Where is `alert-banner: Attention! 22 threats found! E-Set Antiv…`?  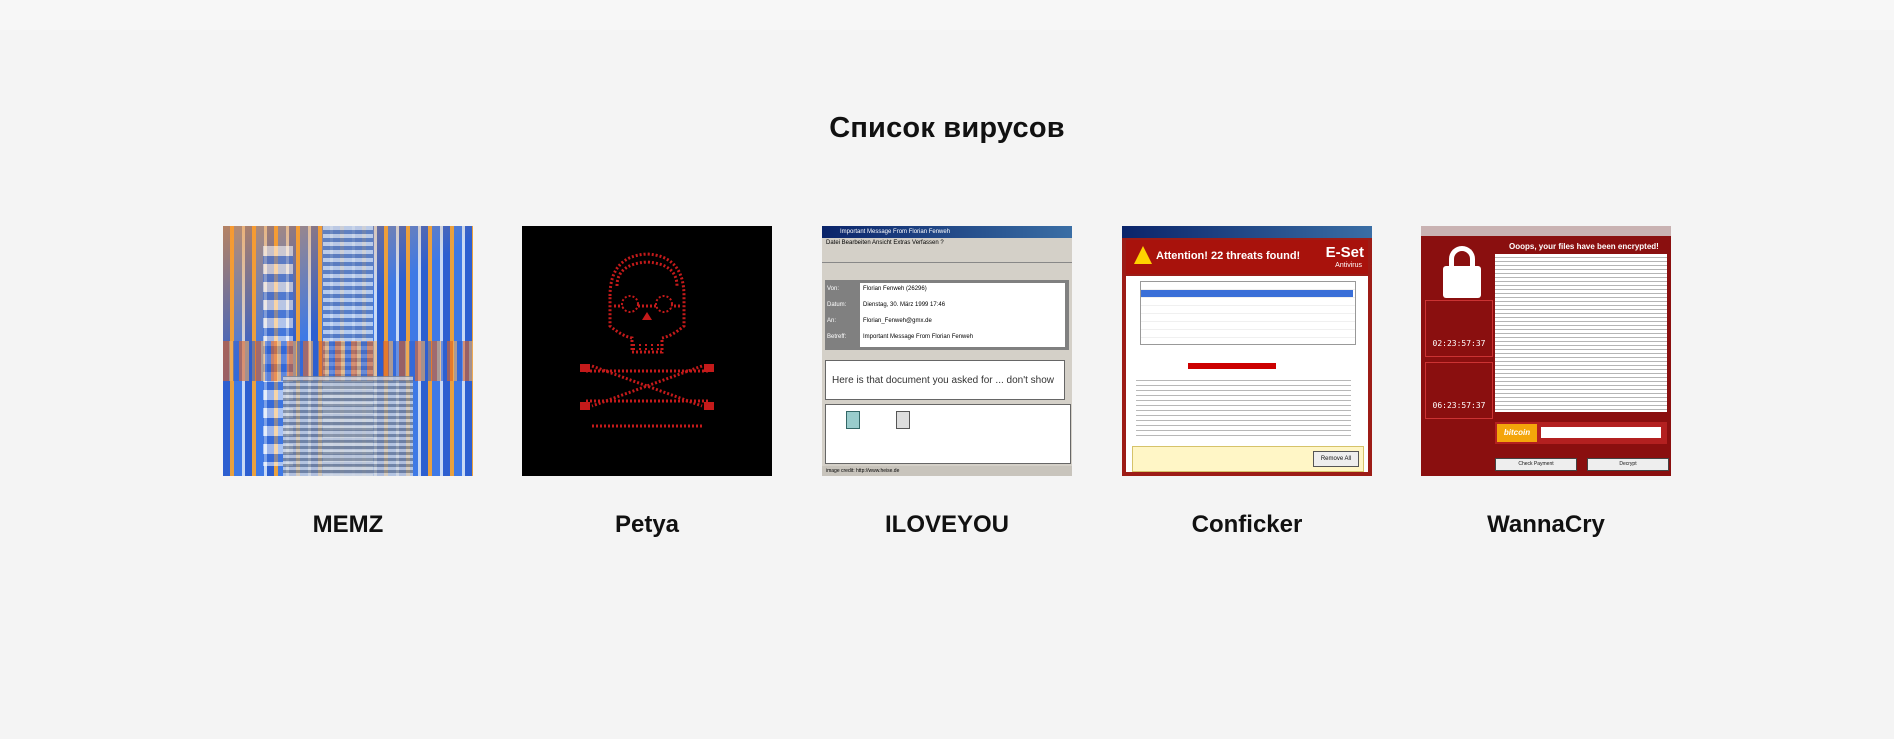 alert-banner: Attention! 22 threats found! E-Set Antiv… is located at coordinates (1247, 257).